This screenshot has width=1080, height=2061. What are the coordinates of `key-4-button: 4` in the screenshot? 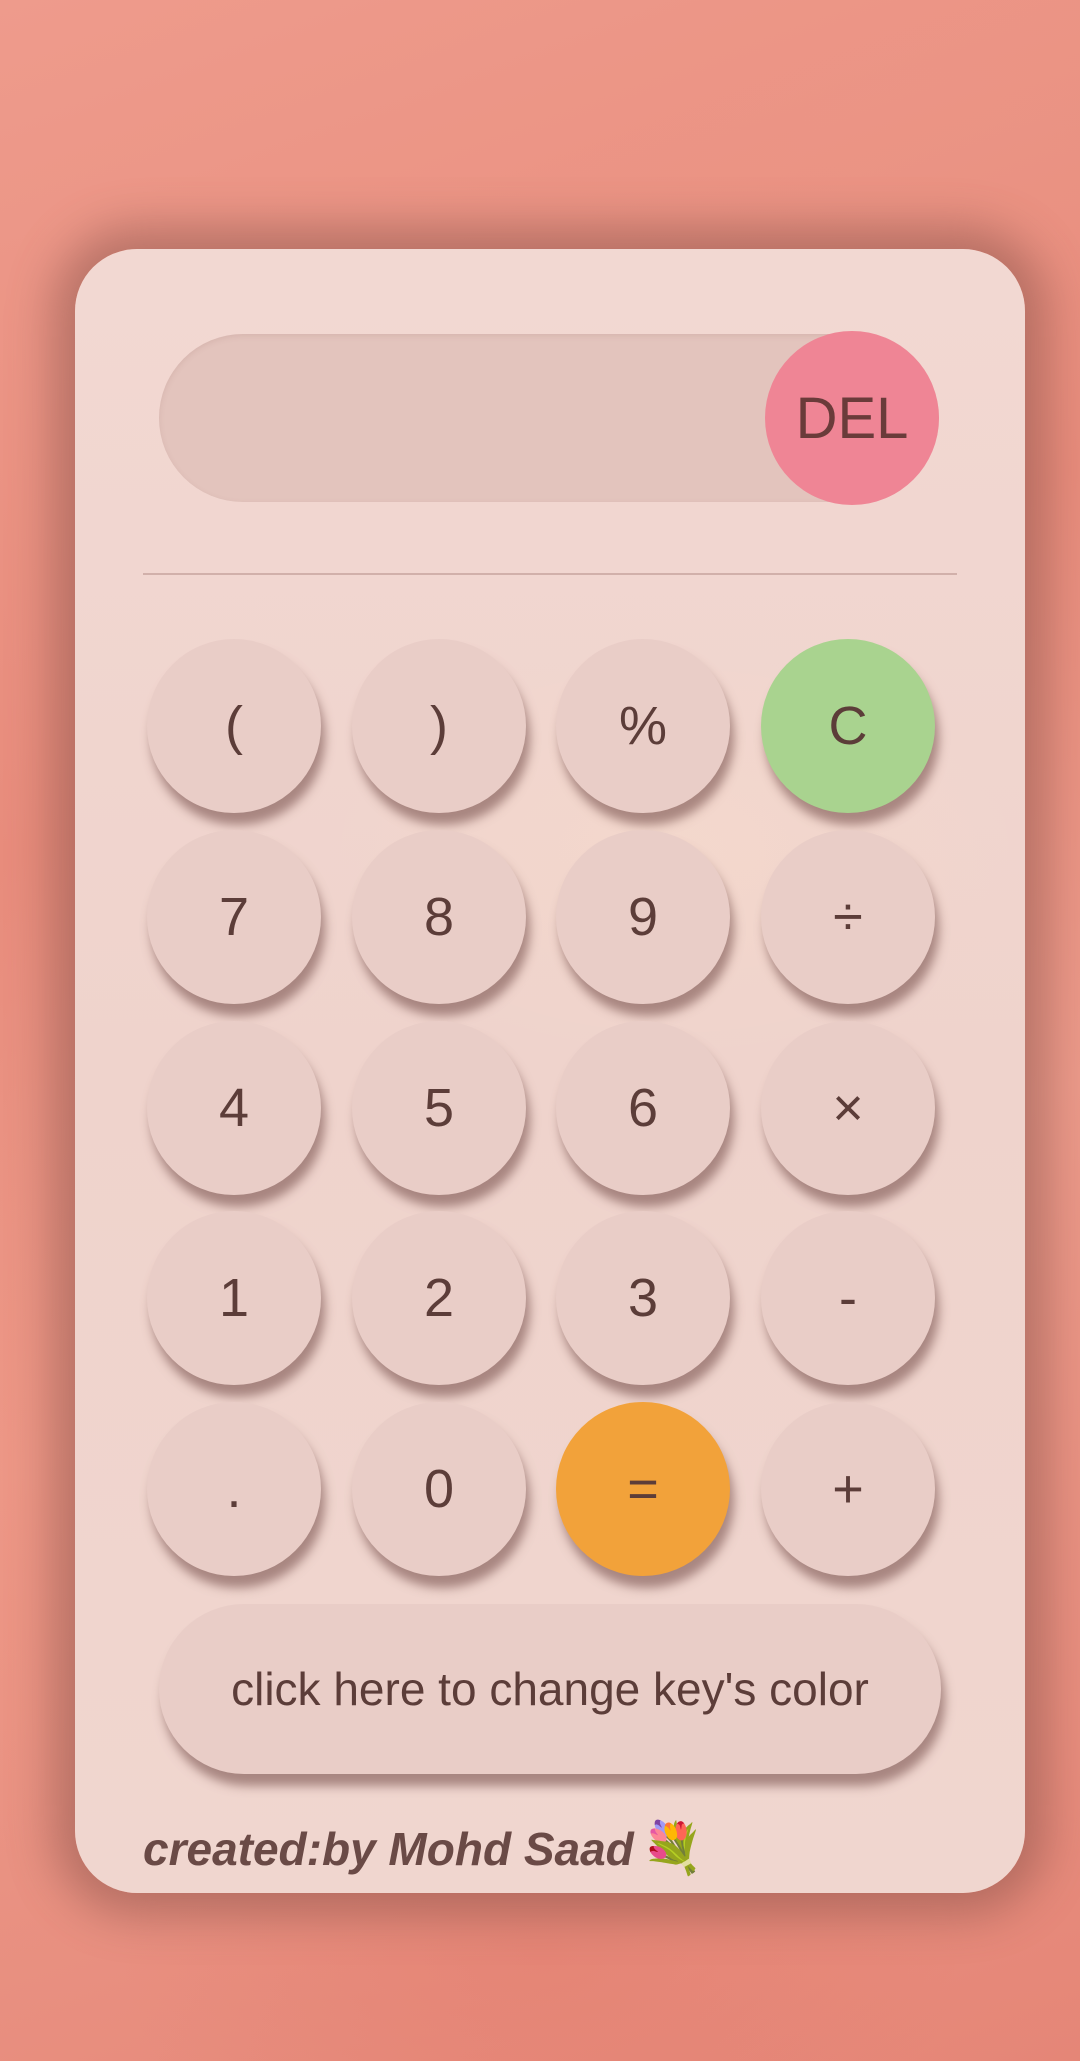 It's located at (234, 1108).